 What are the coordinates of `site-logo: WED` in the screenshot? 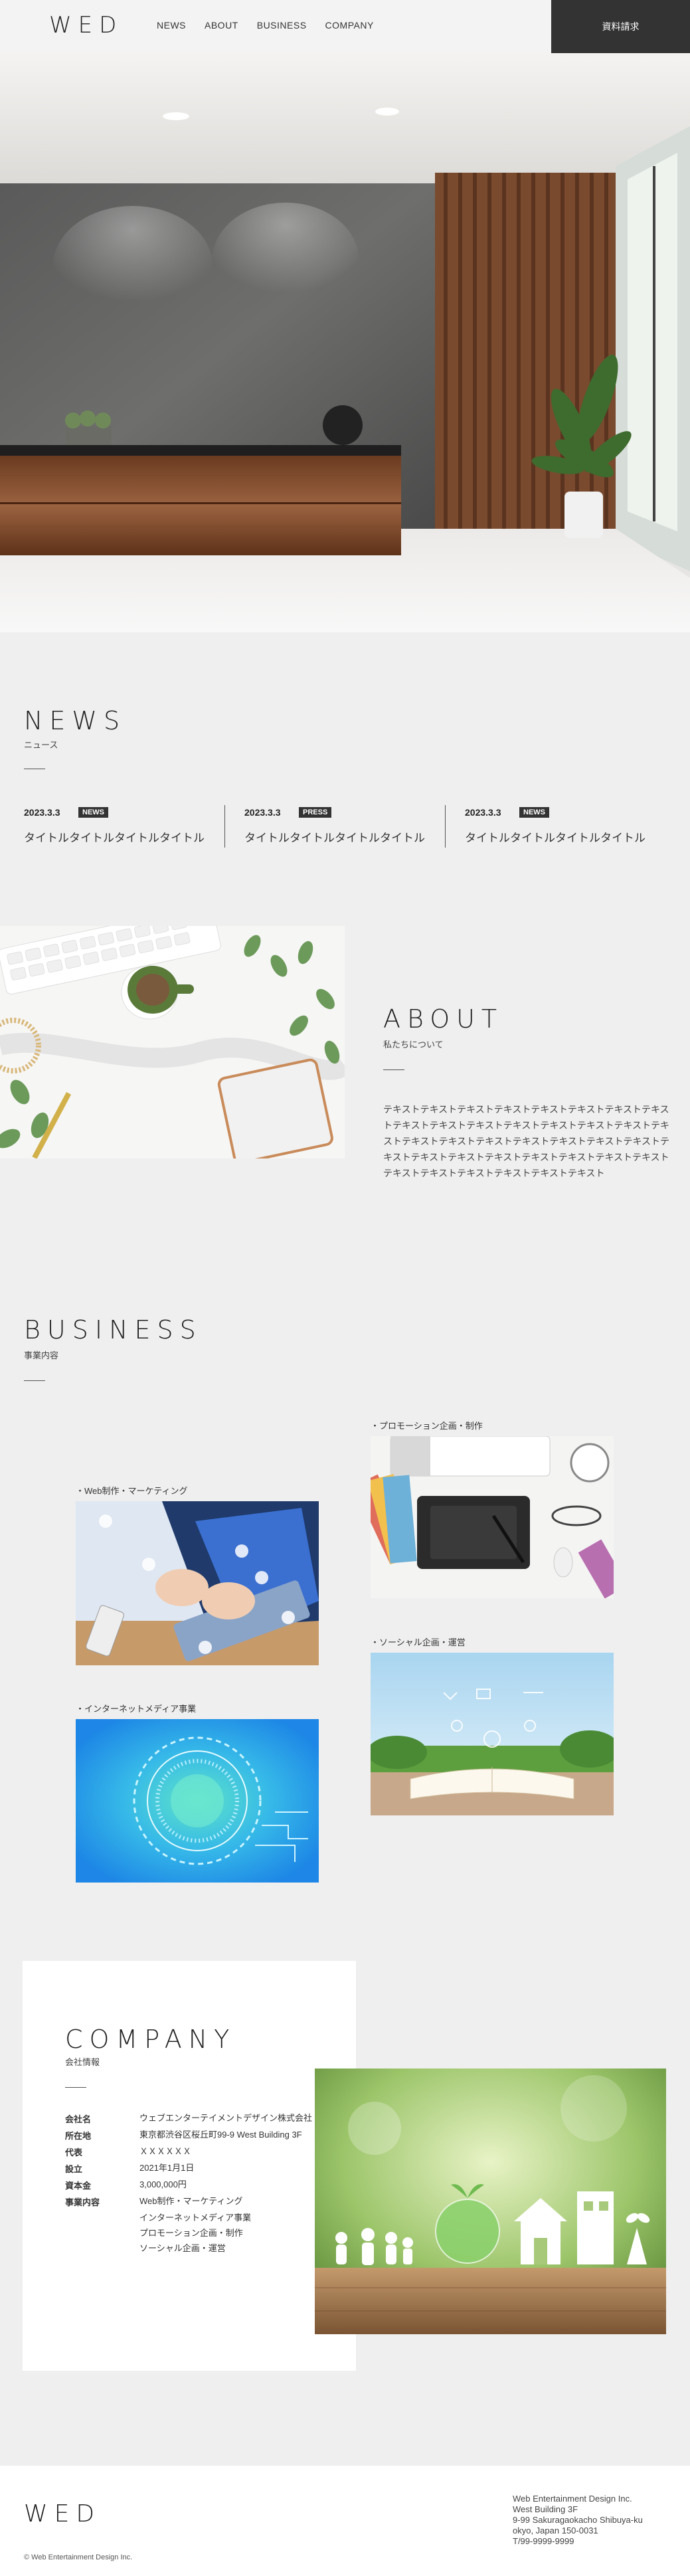 It's located at (86, 25).